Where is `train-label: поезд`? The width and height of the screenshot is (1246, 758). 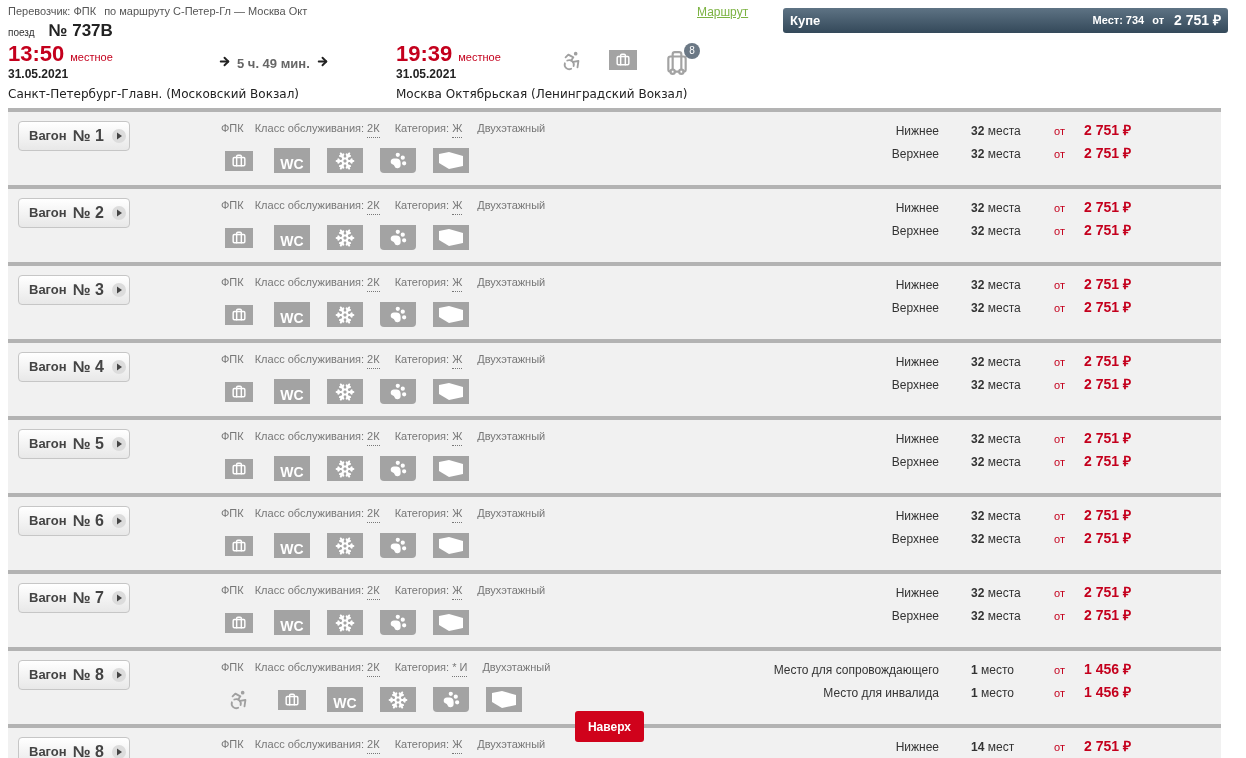
train-label: поезд is located at coordinates (21, 33).